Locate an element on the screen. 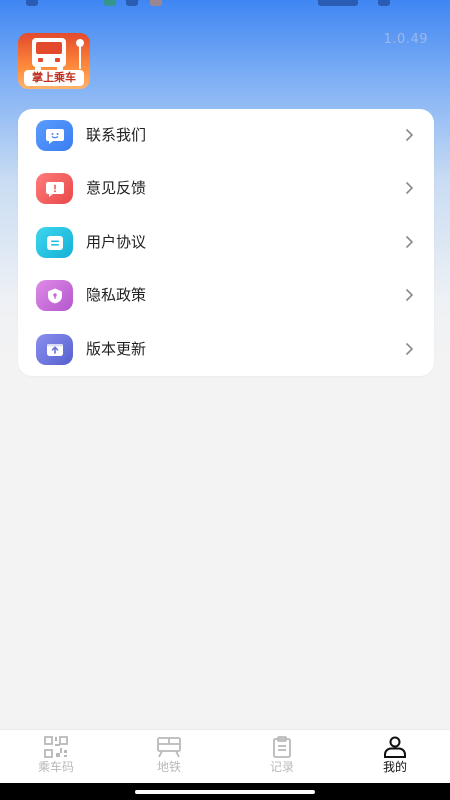 This screenshot has width=450, height=800. app-logo-text: 掌上乘车 is located at coordinates (54, 78).